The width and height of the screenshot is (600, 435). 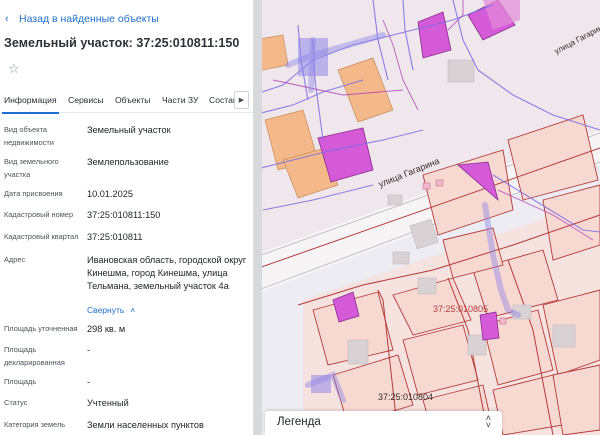 What do you see at coordinates (124, 215) in the screenshot?
I see `detail-value: 37:25:010811:150` at bounding box center [124, 215].